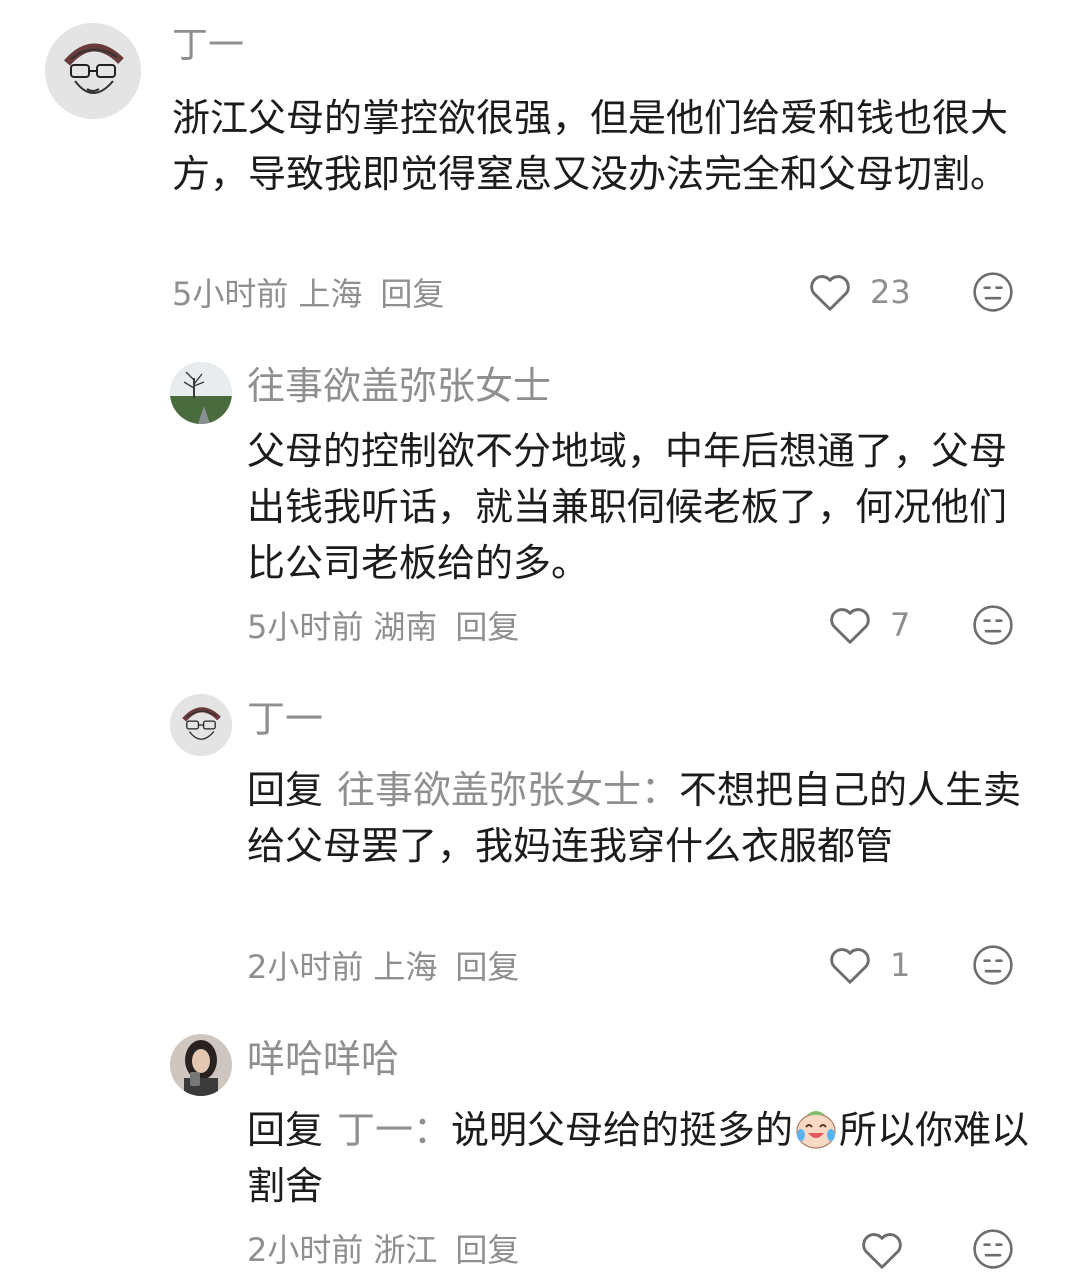 This screenshot has width=1078, height=1274. I want to click on author-name: 咩哈咩哈, so click(323, 1059).